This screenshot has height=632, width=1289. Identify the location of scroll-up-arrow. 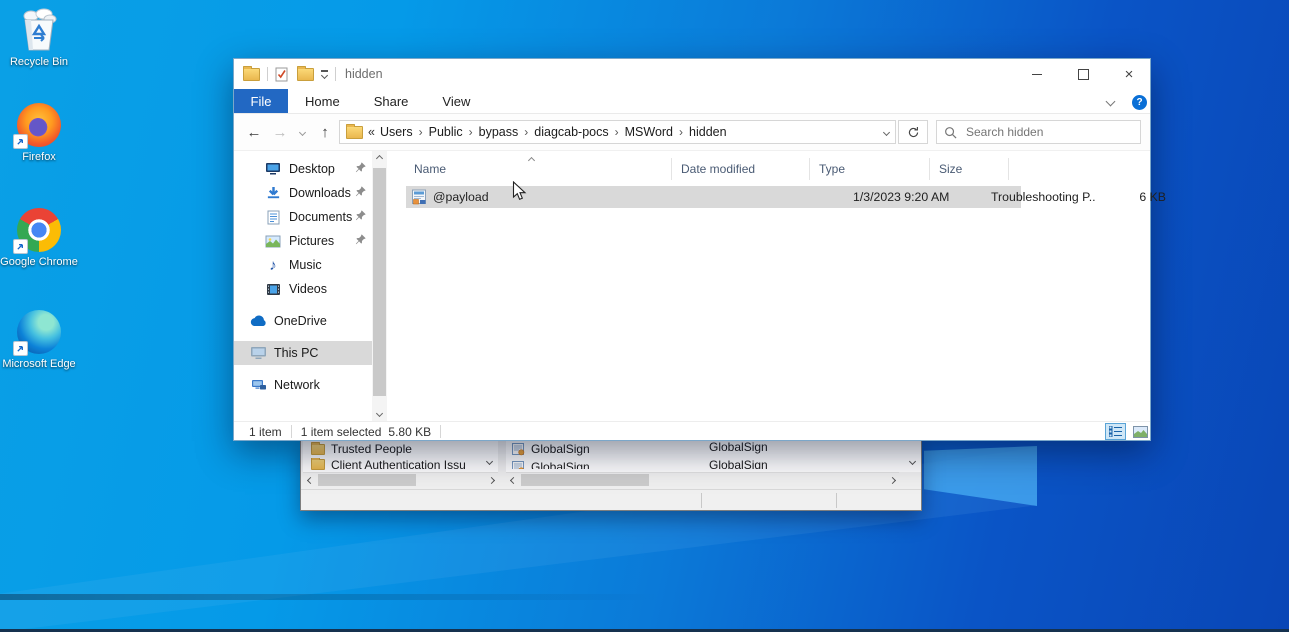
(379, 158).